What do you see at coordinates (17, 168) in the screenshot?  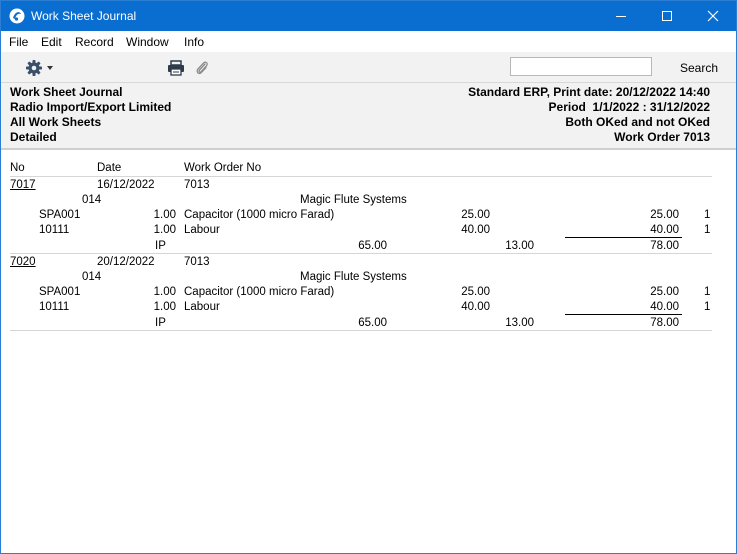 I see `column-header-no: No` at bounding box center [17, 168].